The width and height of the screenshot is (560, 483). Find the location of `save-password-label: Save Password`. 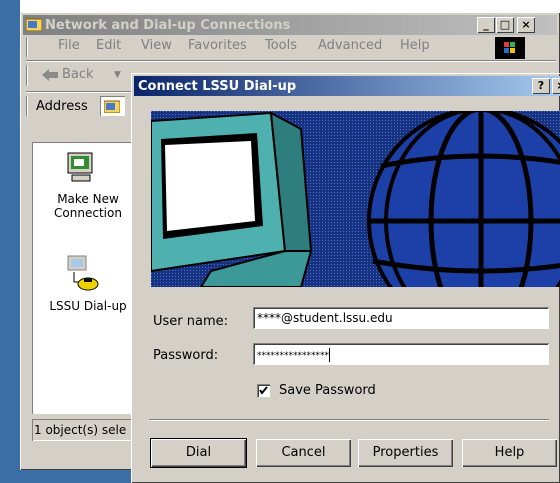

save-password-label: Save Password is located at coordinates (327, 390).